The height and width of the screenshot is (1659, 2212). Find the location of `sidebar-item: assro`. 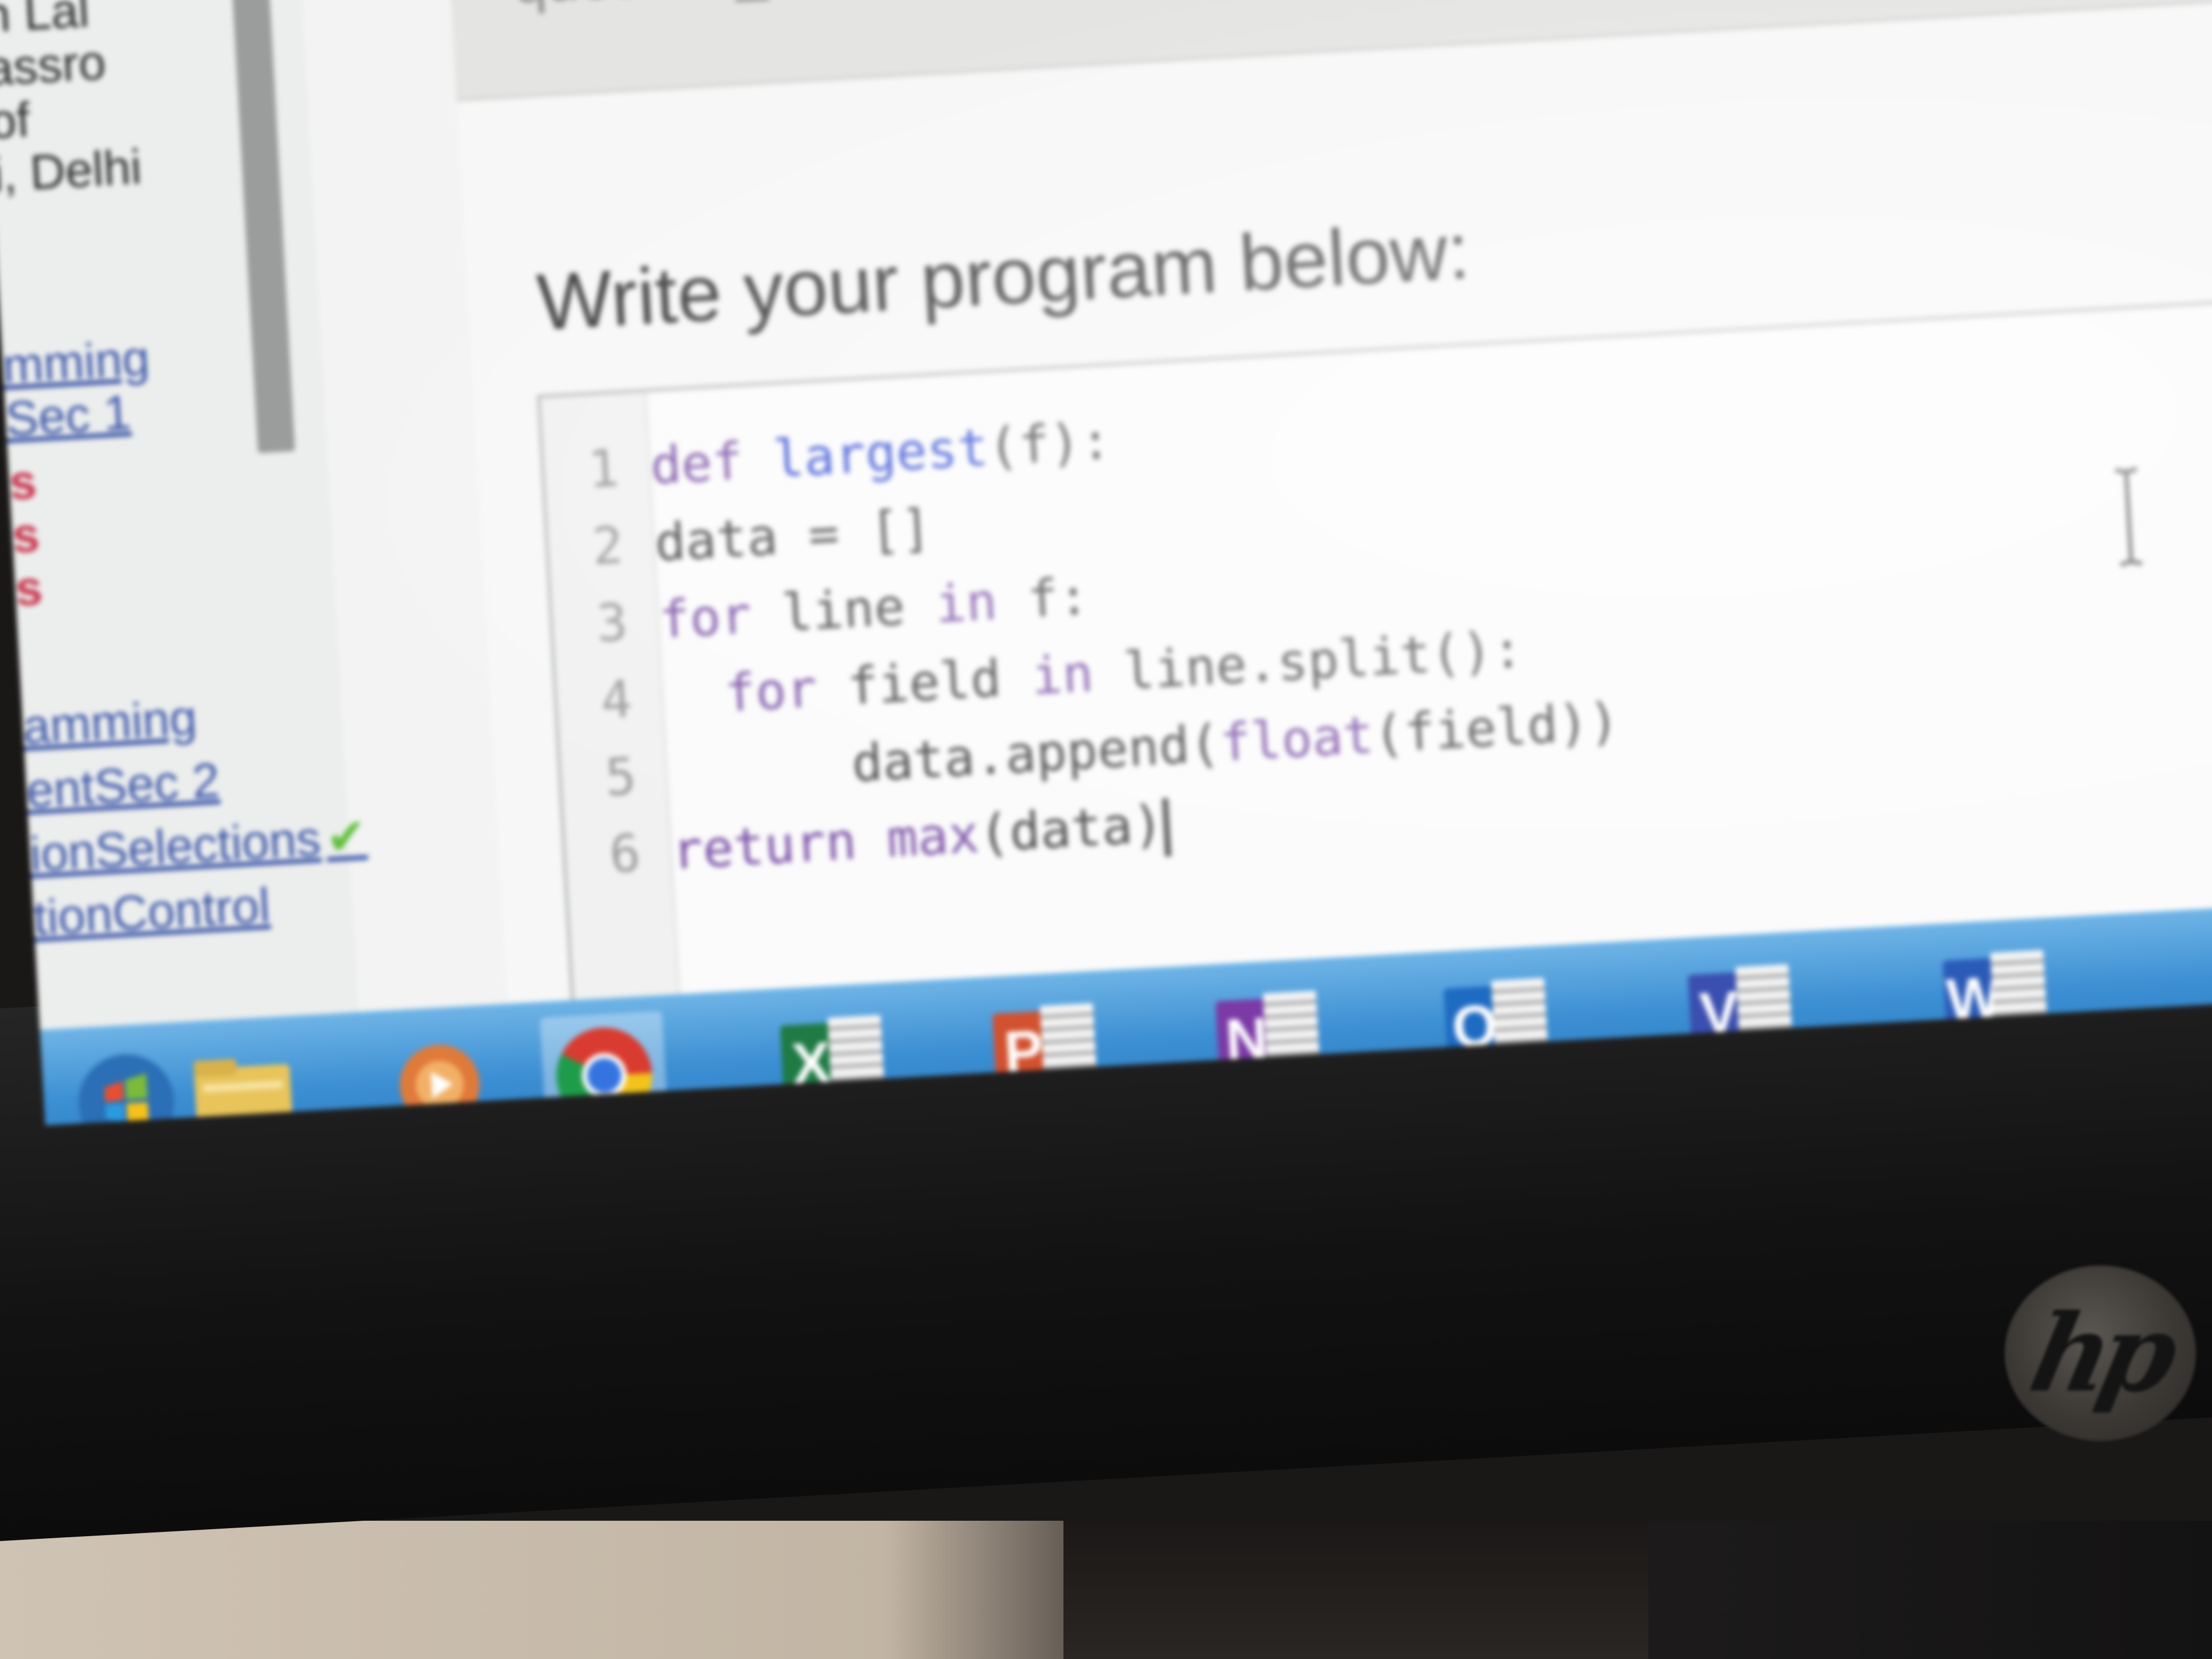

sidebar-item: assro is located at coordinates (53, 65).